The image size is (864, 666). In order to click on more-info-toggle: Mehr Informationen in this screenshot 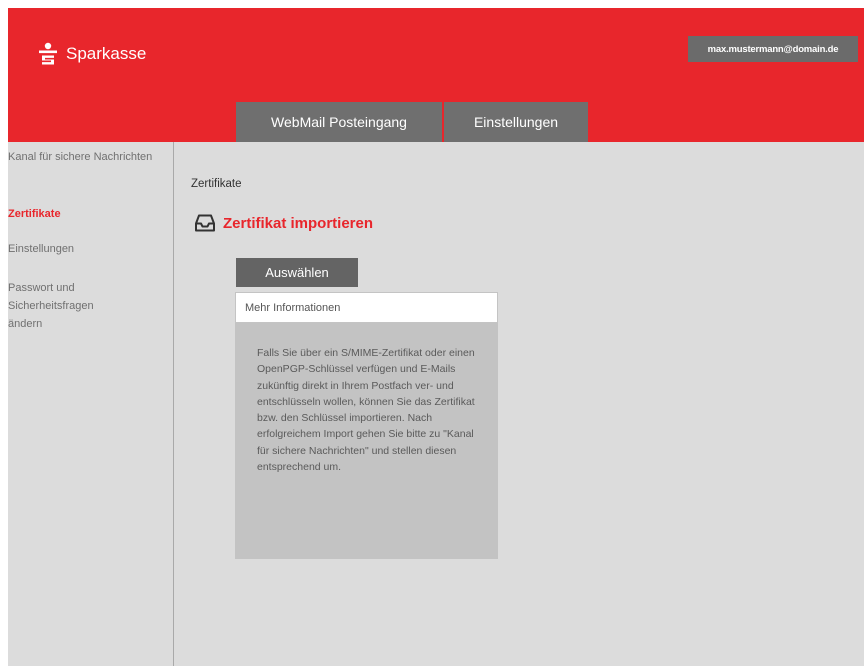, I will do `click(366, 307)`.